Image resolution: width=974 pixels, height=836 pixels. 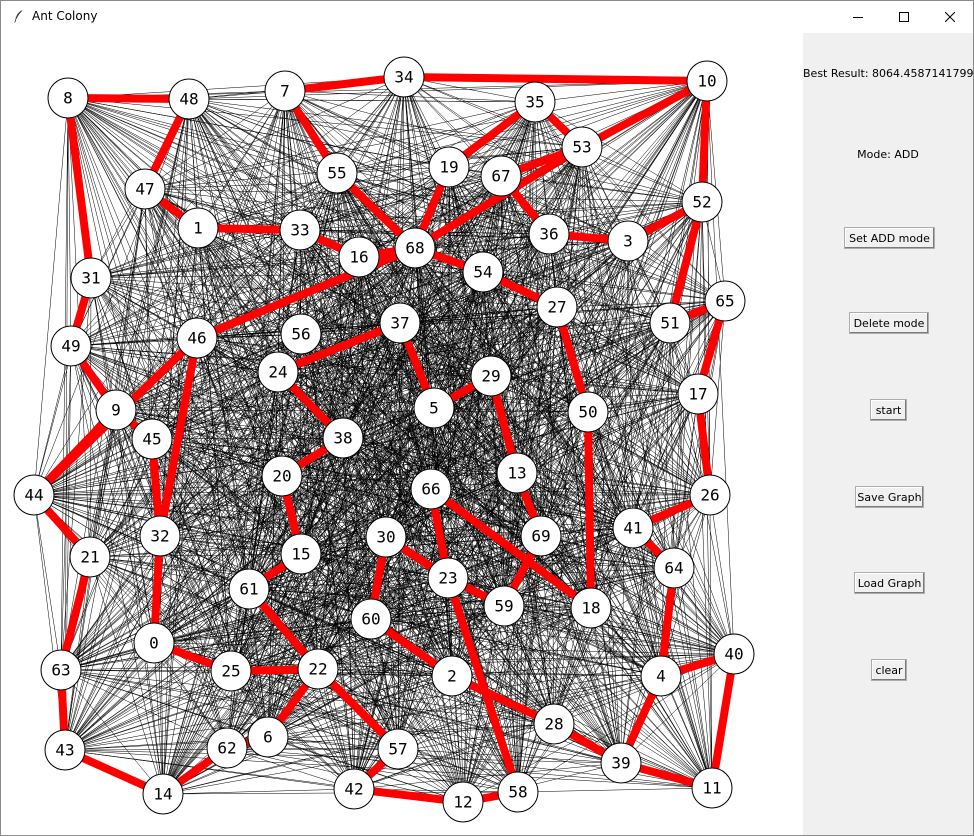 I want to click on load-graph-button: Load Graph, so click(x=889, y=583).